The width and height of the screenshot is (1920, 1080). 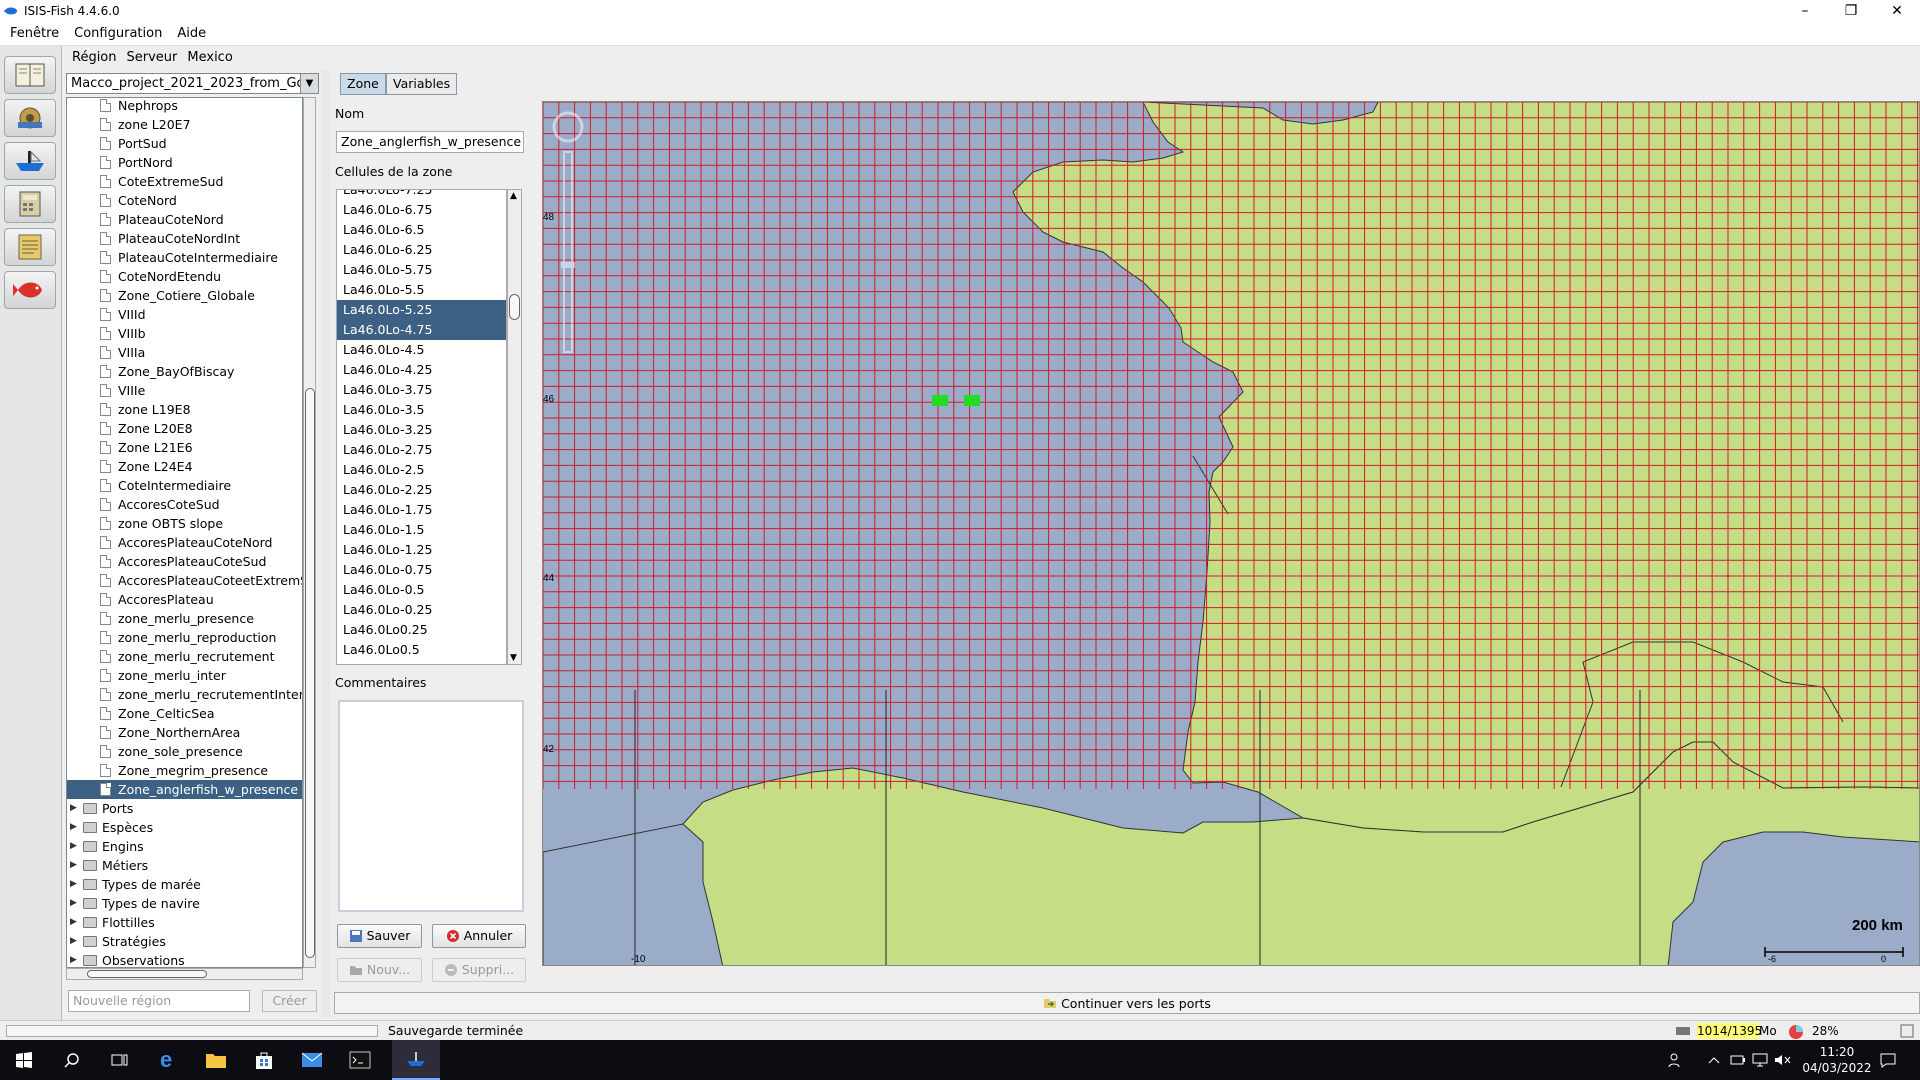 What do you see at coordinates (1714, 1060) in the screenshot?
I see `chevron-up-icon` at bounding box center [1714, 1060].